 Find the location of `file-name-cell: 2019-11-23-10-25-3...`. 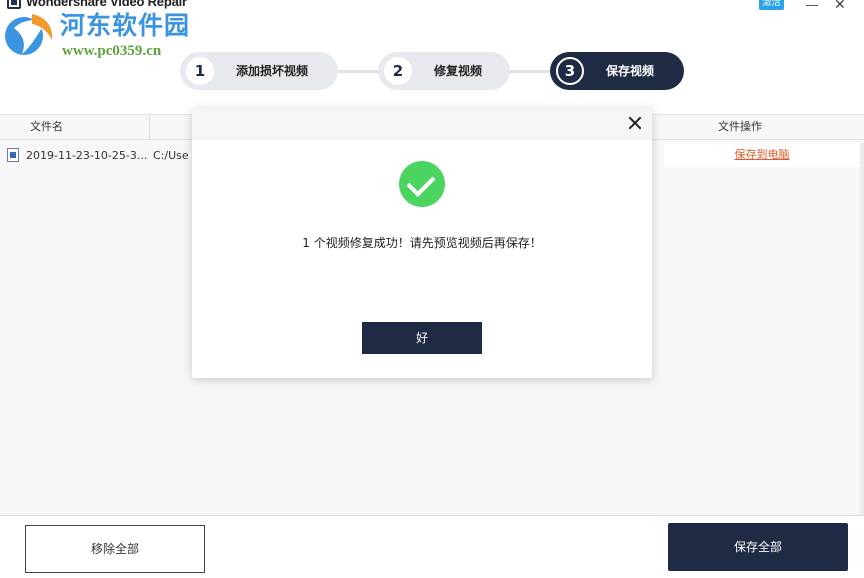

file-name-cell: 2019-11-23-10-25-3... is located at coordinates (87, 155).